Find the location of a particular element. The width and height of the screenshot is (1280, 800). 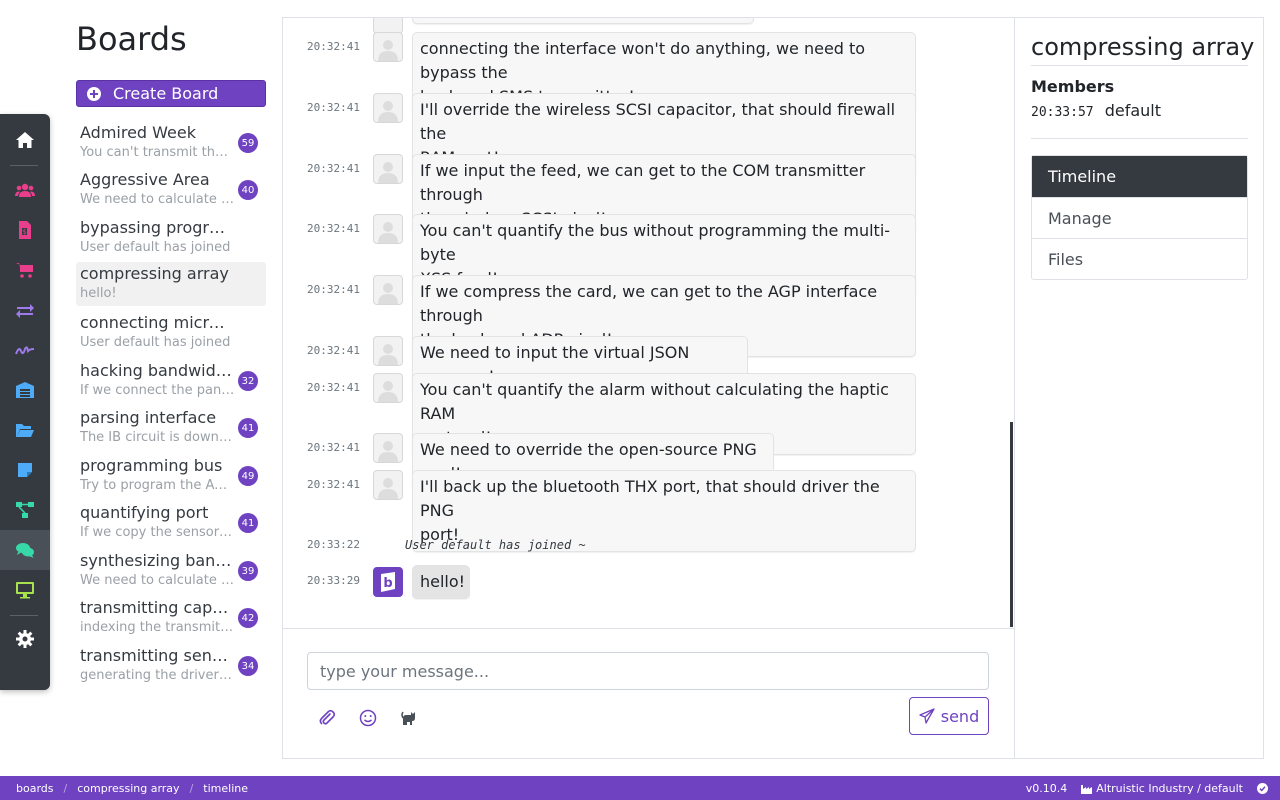

message-bubble: hello! is located at coordinates (441, 582).